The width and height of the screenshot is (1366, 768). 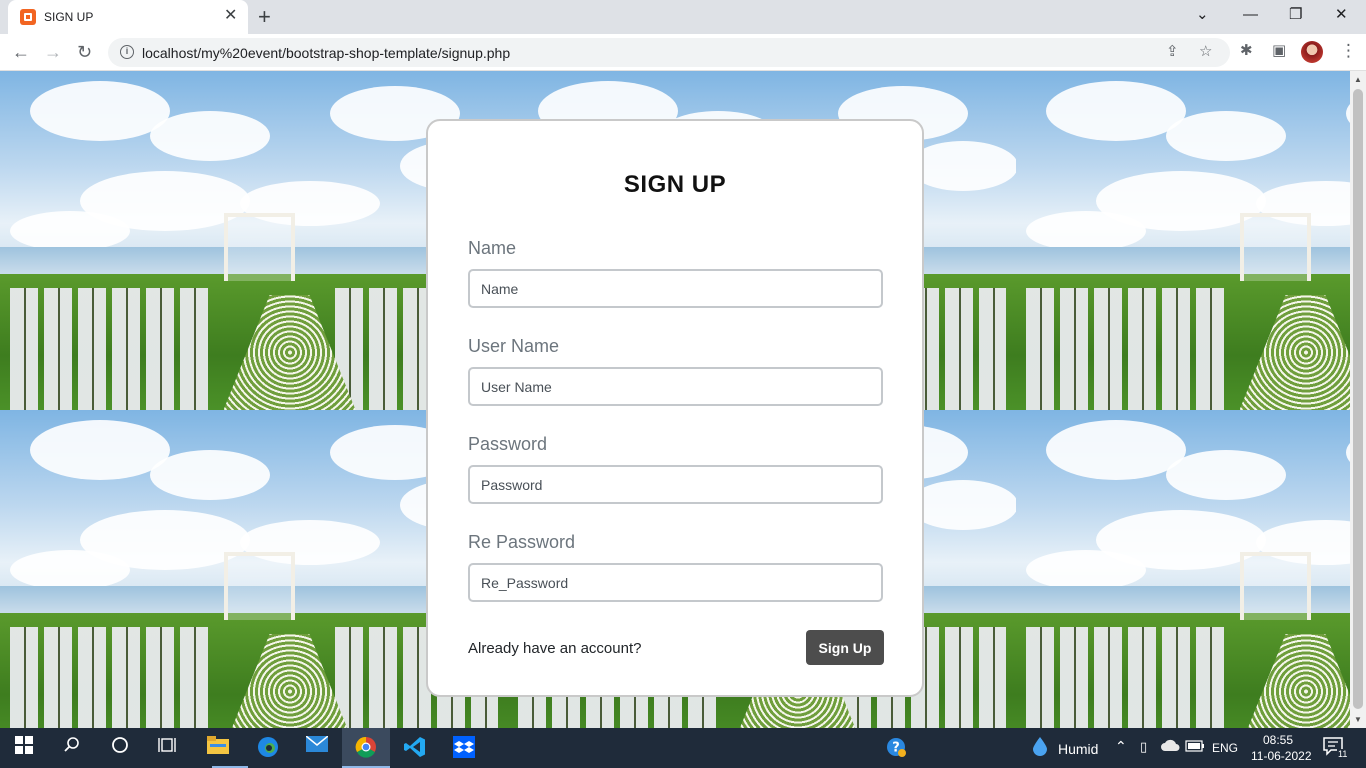 I want to click on vscode-icon, so click(x=415, y=748).